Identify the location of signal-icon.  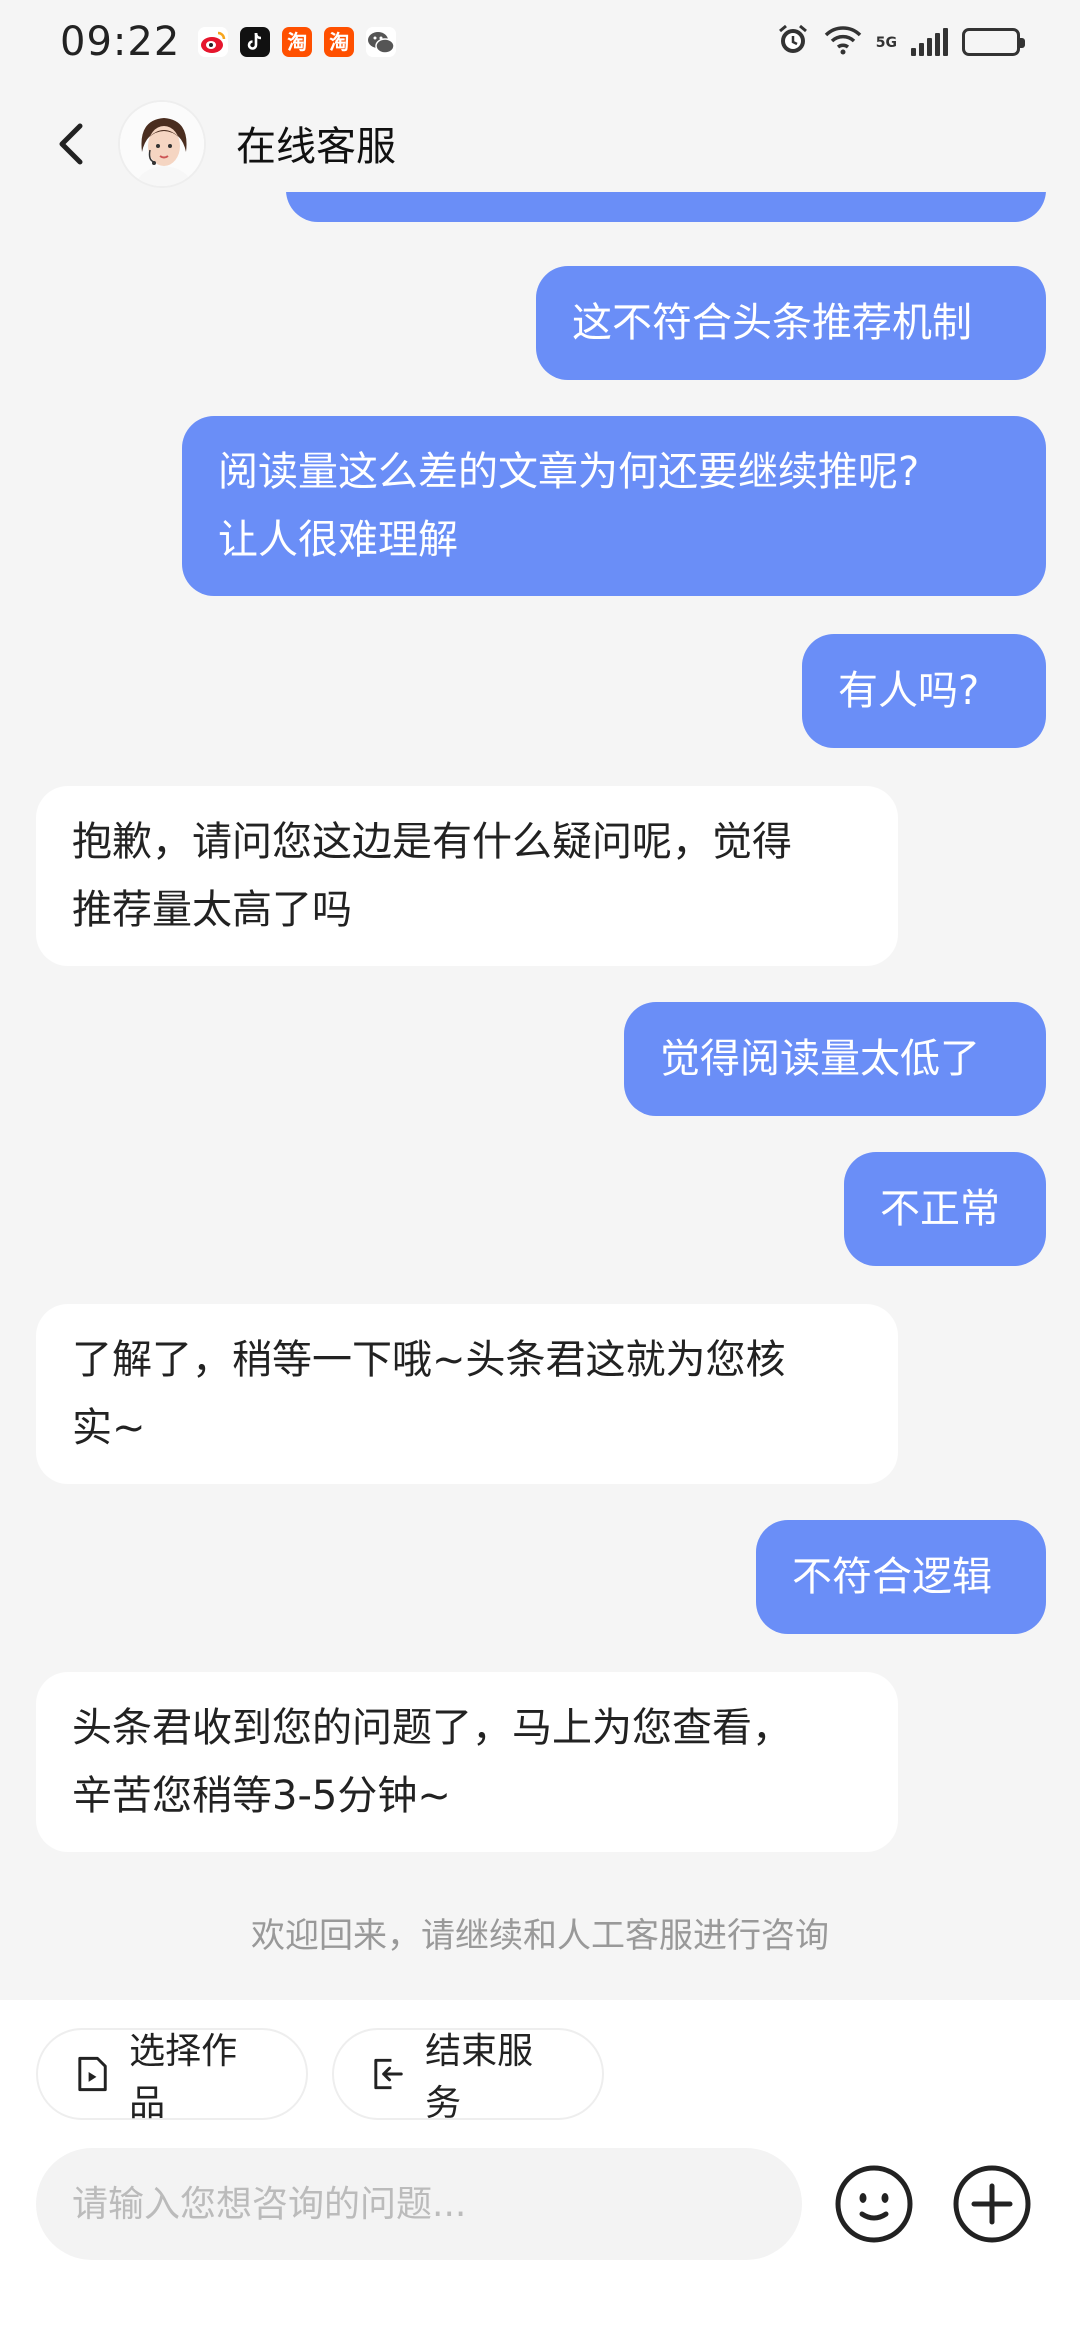
(929, 42).